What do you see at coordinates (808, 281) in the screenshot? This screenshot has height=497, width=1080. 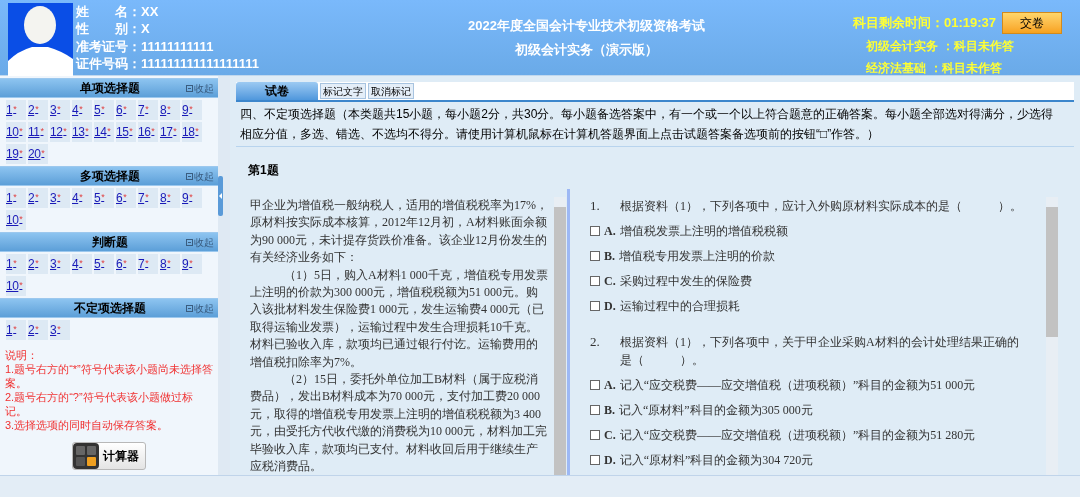 I see `option: C. 采购过程中发生的保险费` at bounding box center [808, 281].